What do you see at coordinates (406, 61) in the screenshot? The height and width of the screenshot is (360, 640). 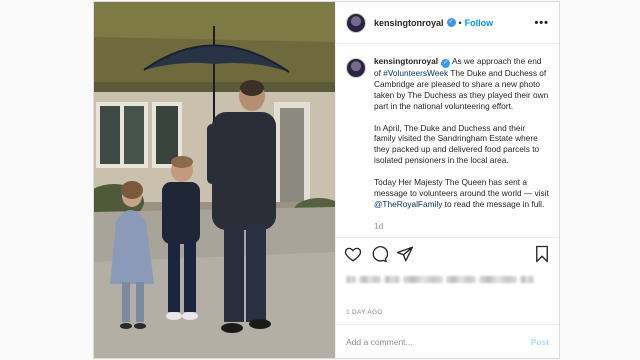 I see `caption-username: kensingtonroyal` at bounding box center [406, 61].